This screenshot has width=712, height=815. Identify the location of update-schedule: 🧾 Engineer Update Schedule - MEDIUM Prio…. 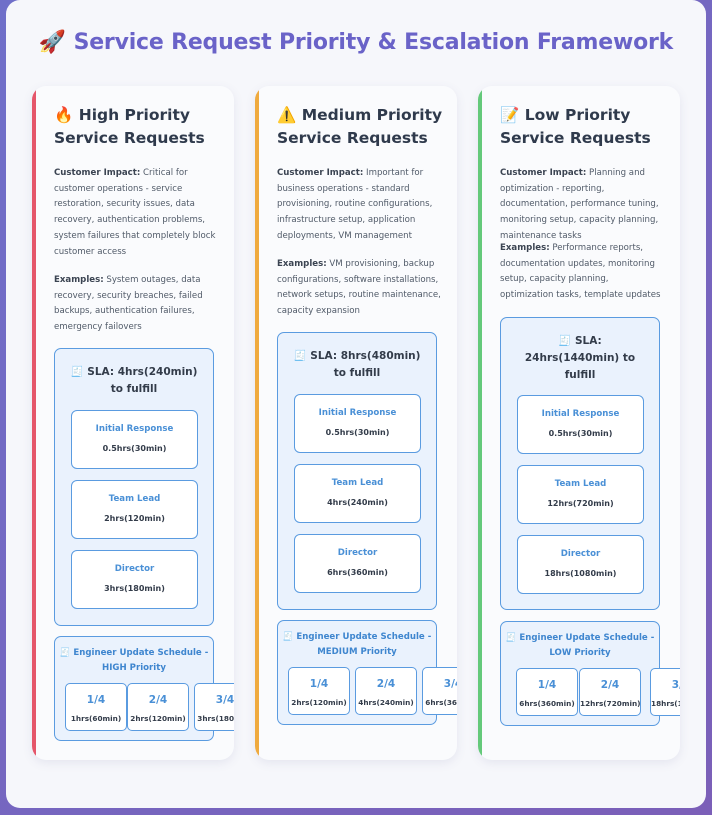
(367, 672).